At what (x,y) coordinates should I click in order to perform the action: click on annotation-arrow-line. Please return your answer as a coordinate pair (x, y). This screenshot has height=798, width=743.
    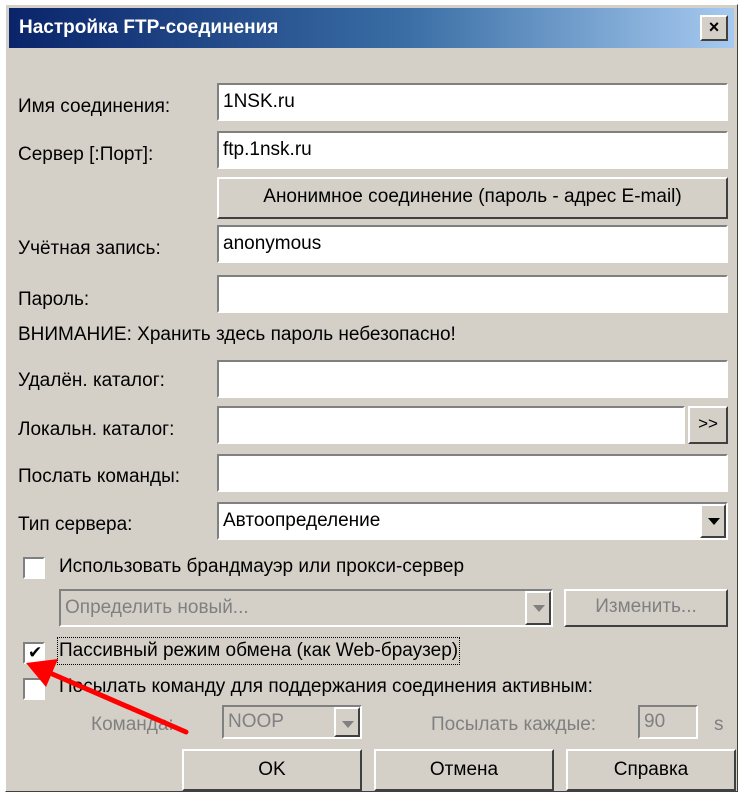
    Looking at the image, I should click on (118, 702).